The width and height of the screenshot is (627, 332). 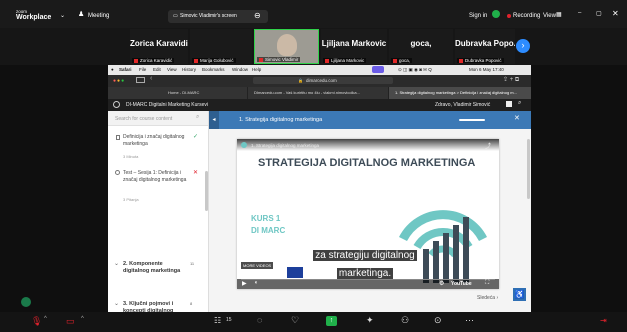 What do you see at coordinates (256, 69) in the screenshot?
I see `menu-help: Help` at bounding box center [256, 69].